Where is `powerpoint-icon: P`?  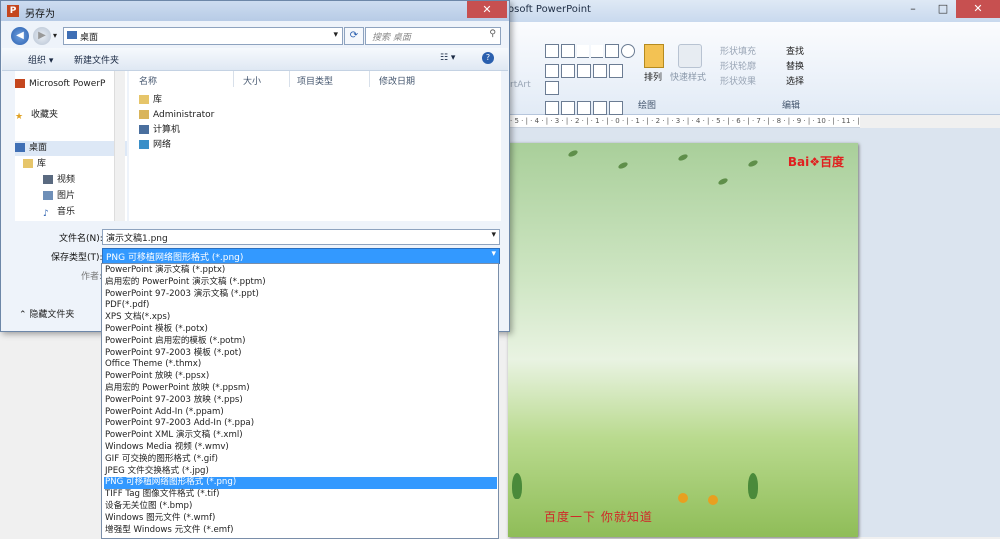 powerpoint-icon: P is located at coordinates (13, 11).